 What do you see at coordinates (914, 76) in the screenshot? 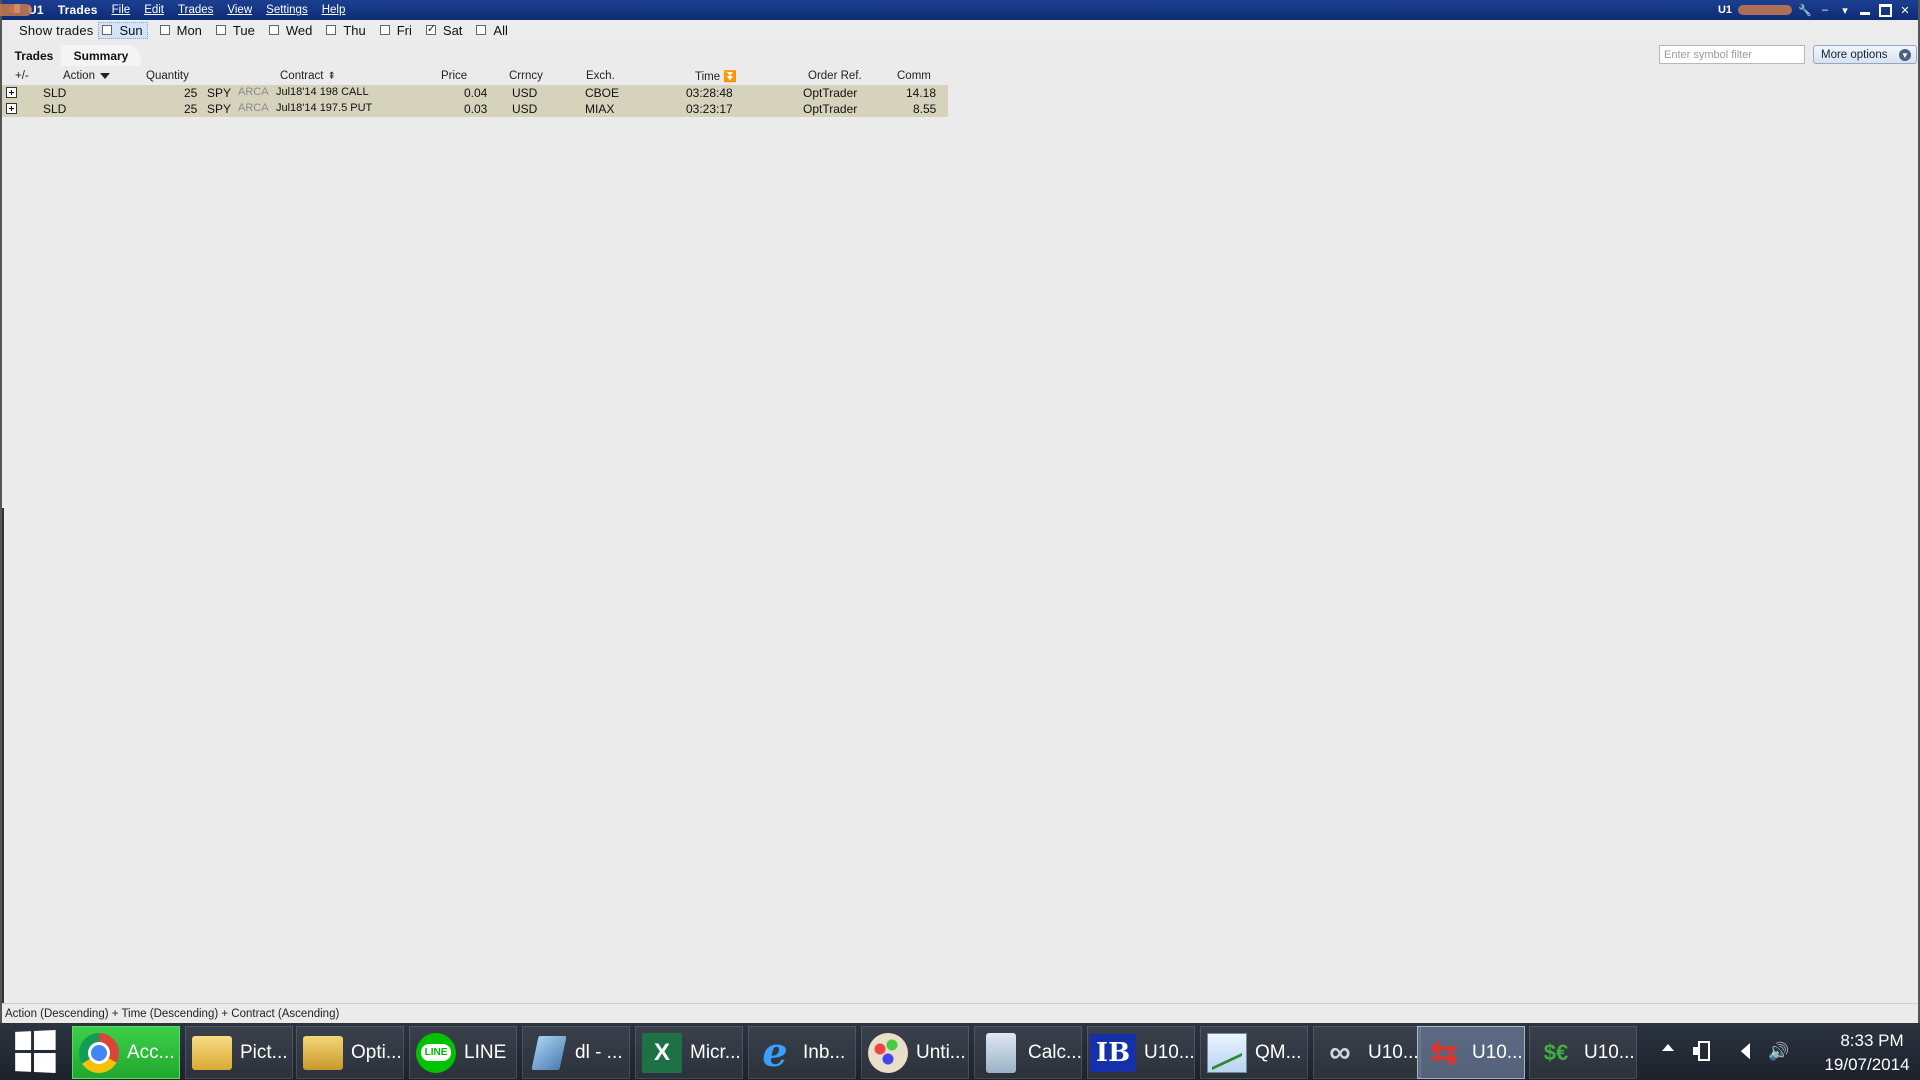
I see `header-comm: Comm` at bounding box center [914, 76].